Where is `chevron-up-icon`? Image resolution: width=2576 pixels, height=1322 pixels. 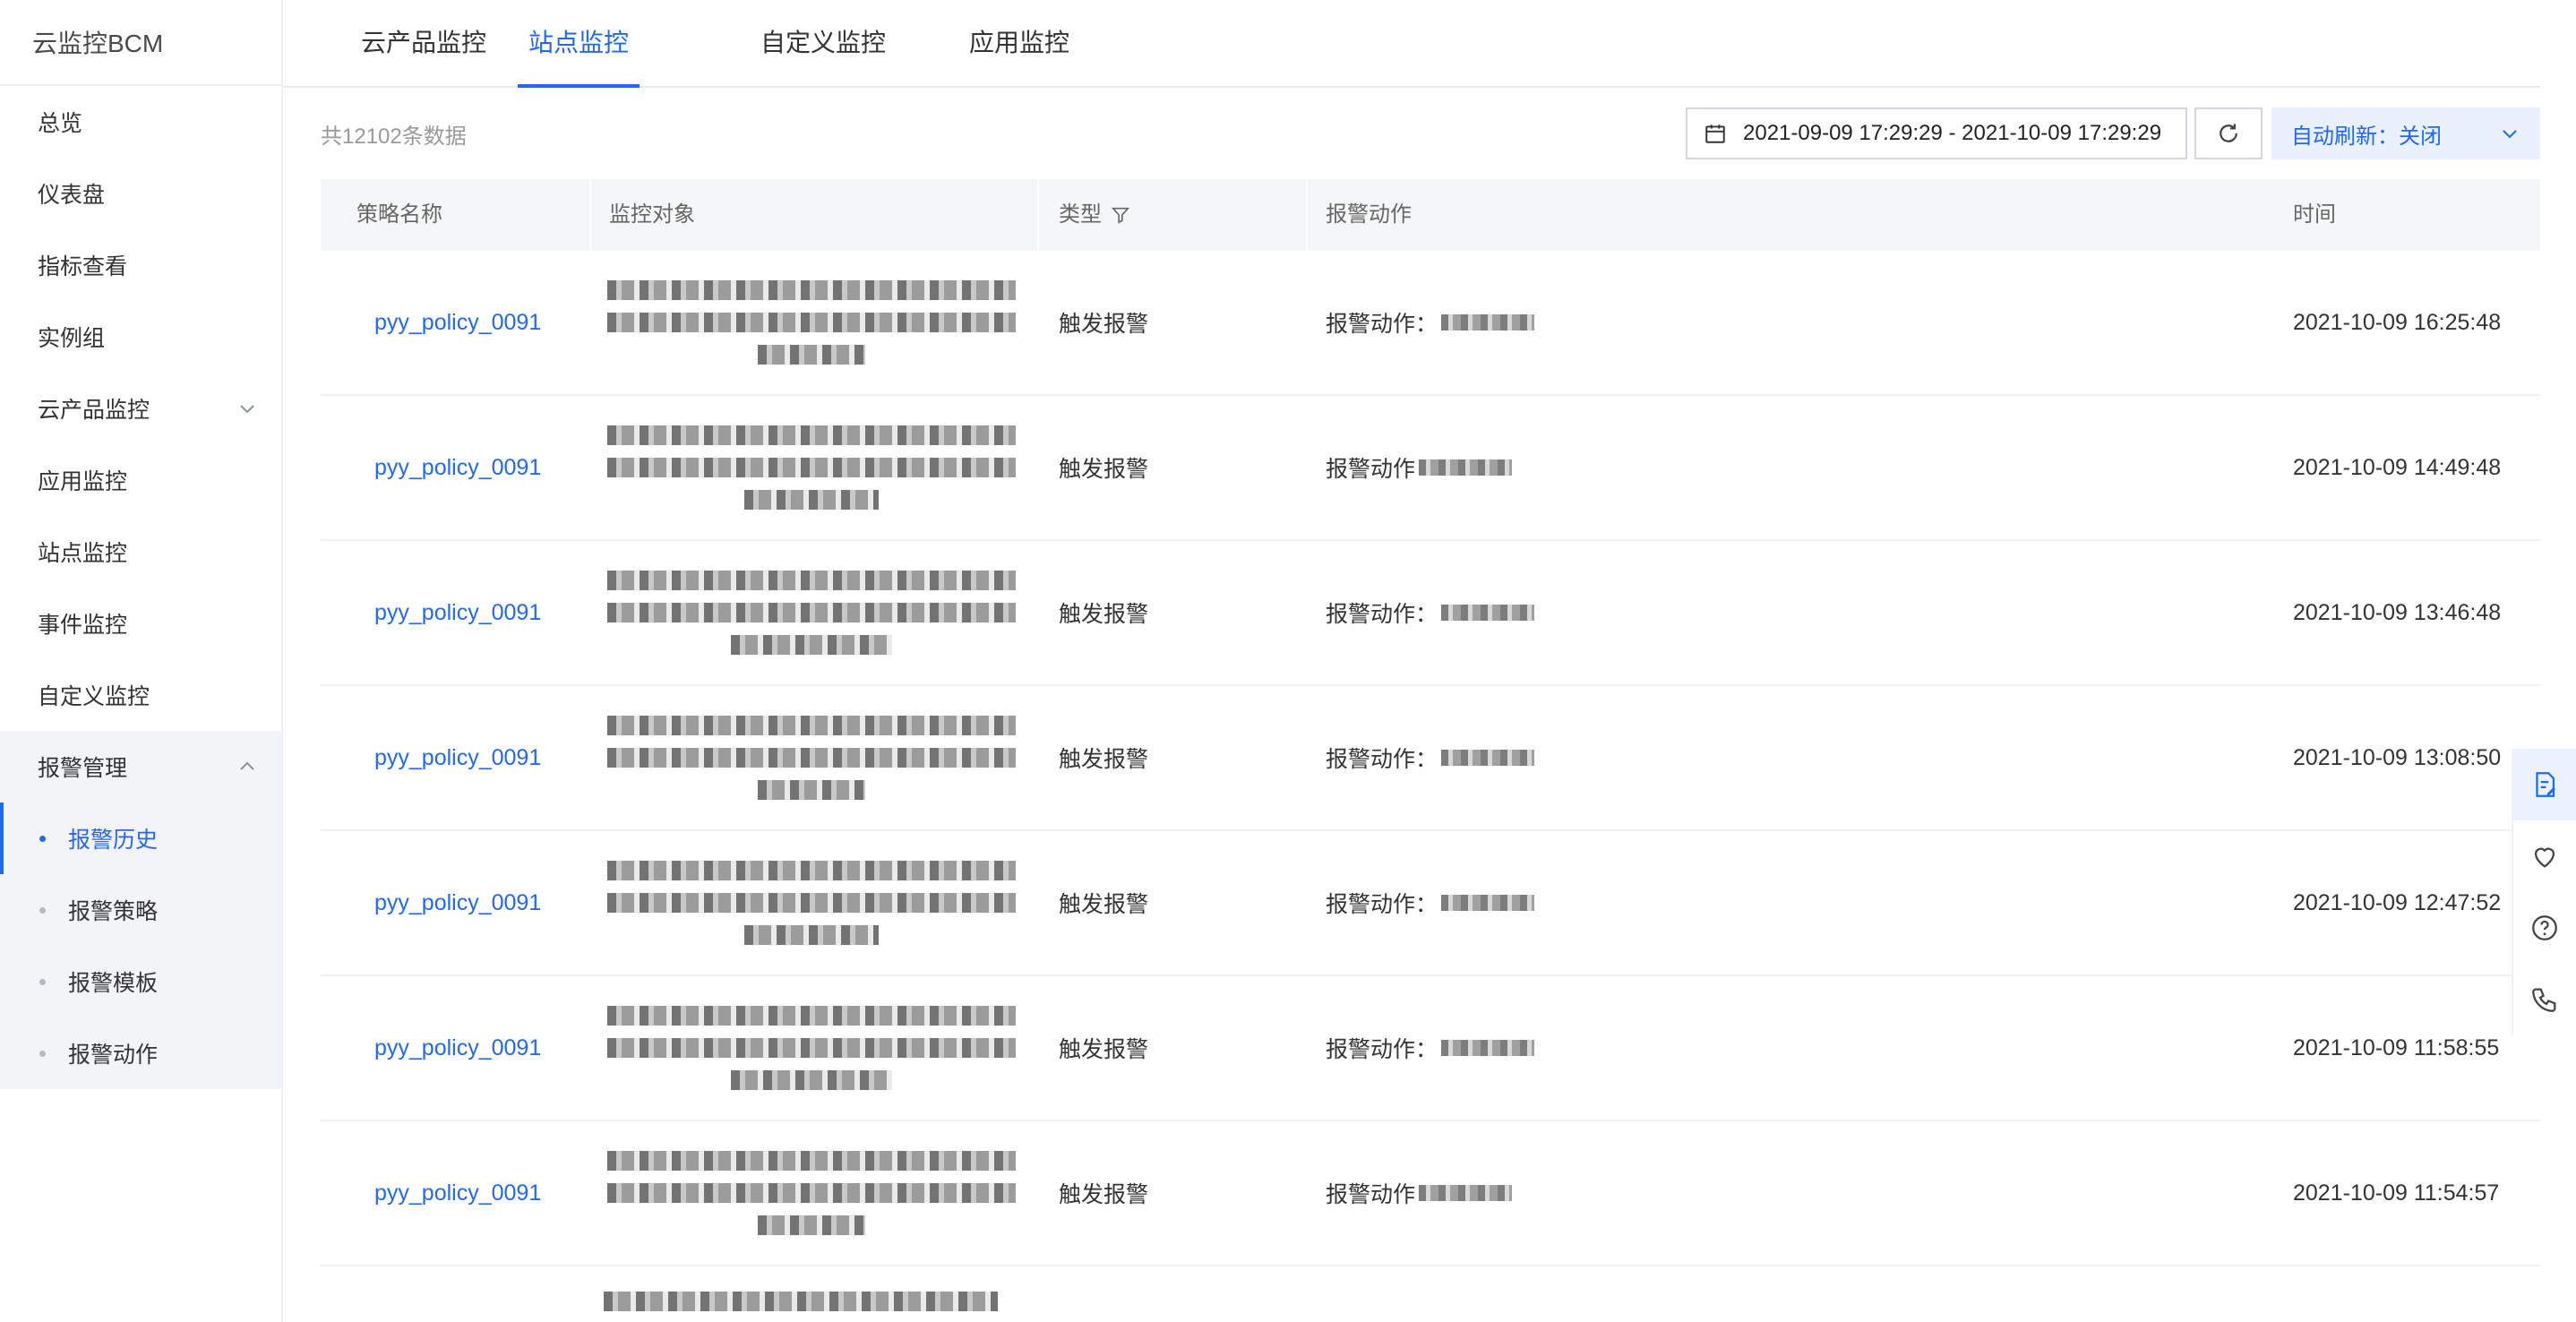
chevron-up-icon is located at coordinates (247, 766).